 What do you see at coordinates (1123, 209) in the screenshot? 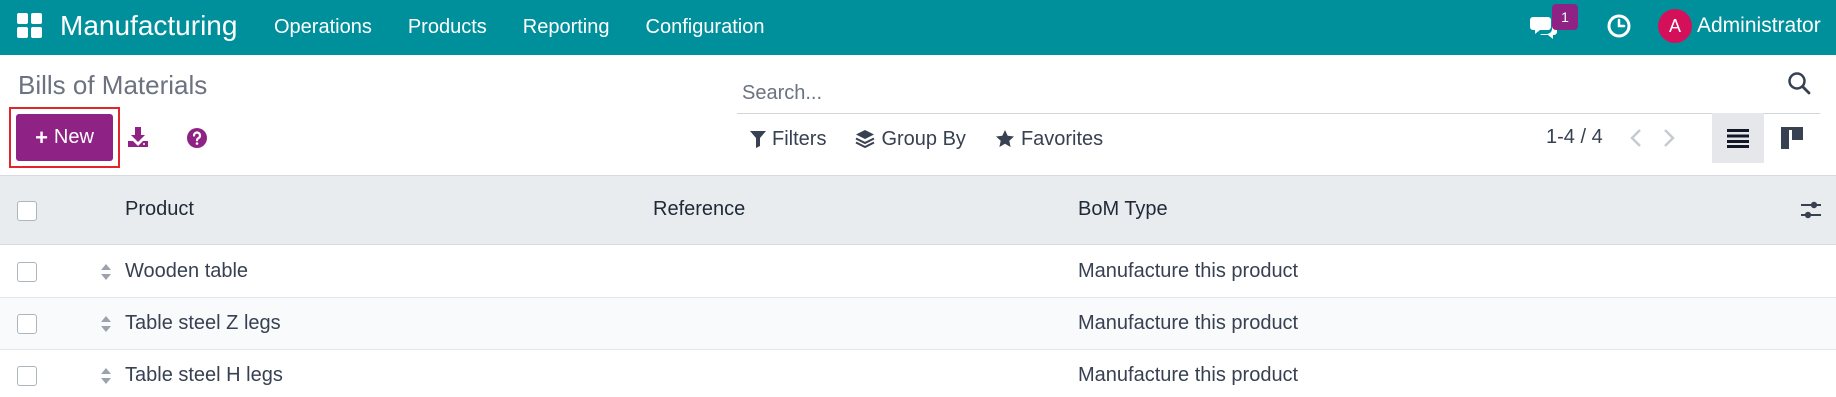
I see `column-header-bom-type: BoM Type` at bounding box center [1123, 209].